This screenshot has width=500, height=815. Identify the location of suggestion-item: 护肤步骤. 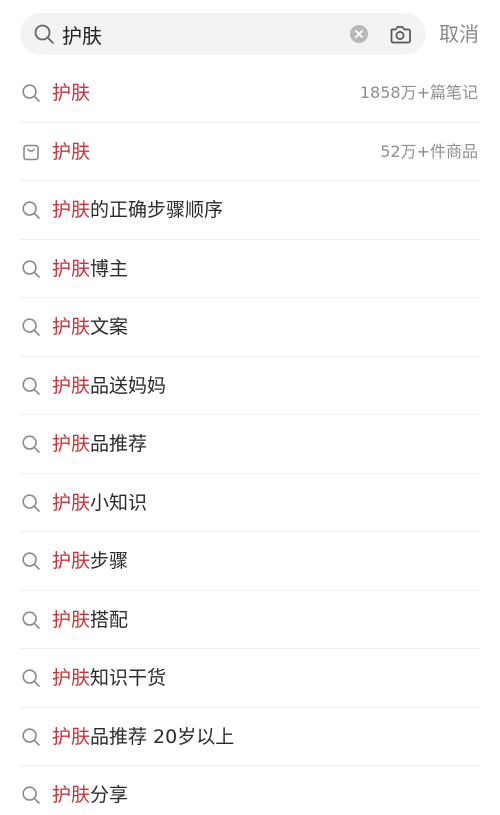
(250, 561).